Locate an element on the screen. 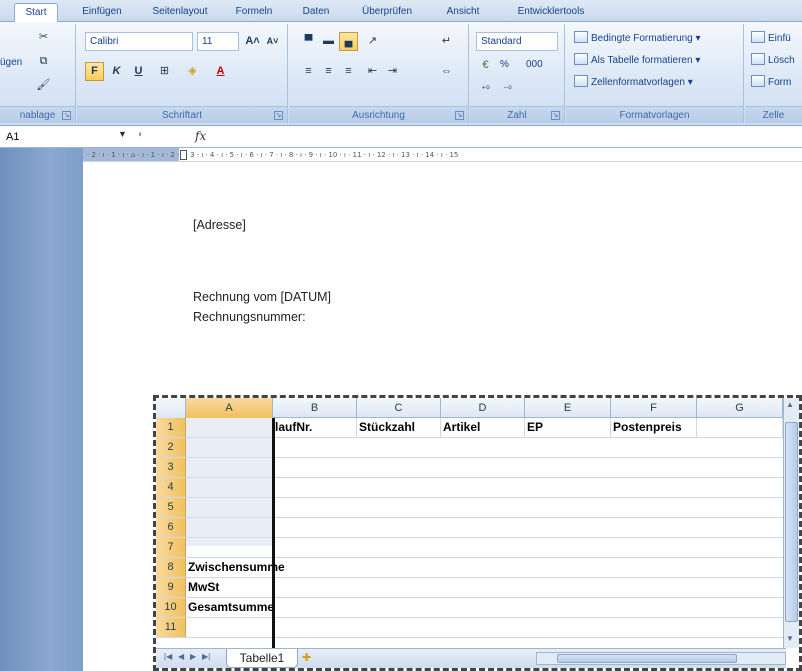 The width and height of the screenshot is (802, 671). column-header-c: C is located at coordinates (399, 408).